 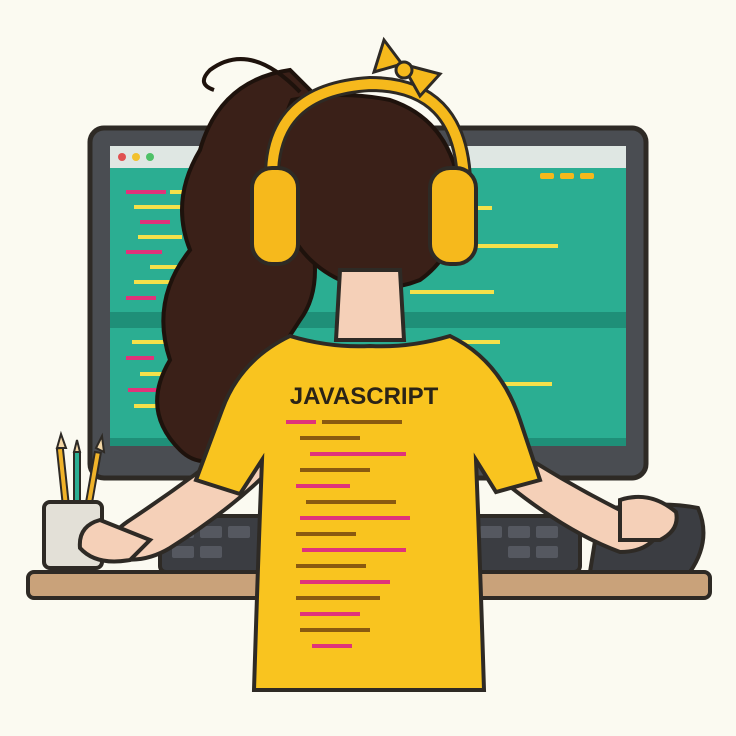 I want to click on shirt-title: JAVASCRIPT, so click(x=364, y=396).